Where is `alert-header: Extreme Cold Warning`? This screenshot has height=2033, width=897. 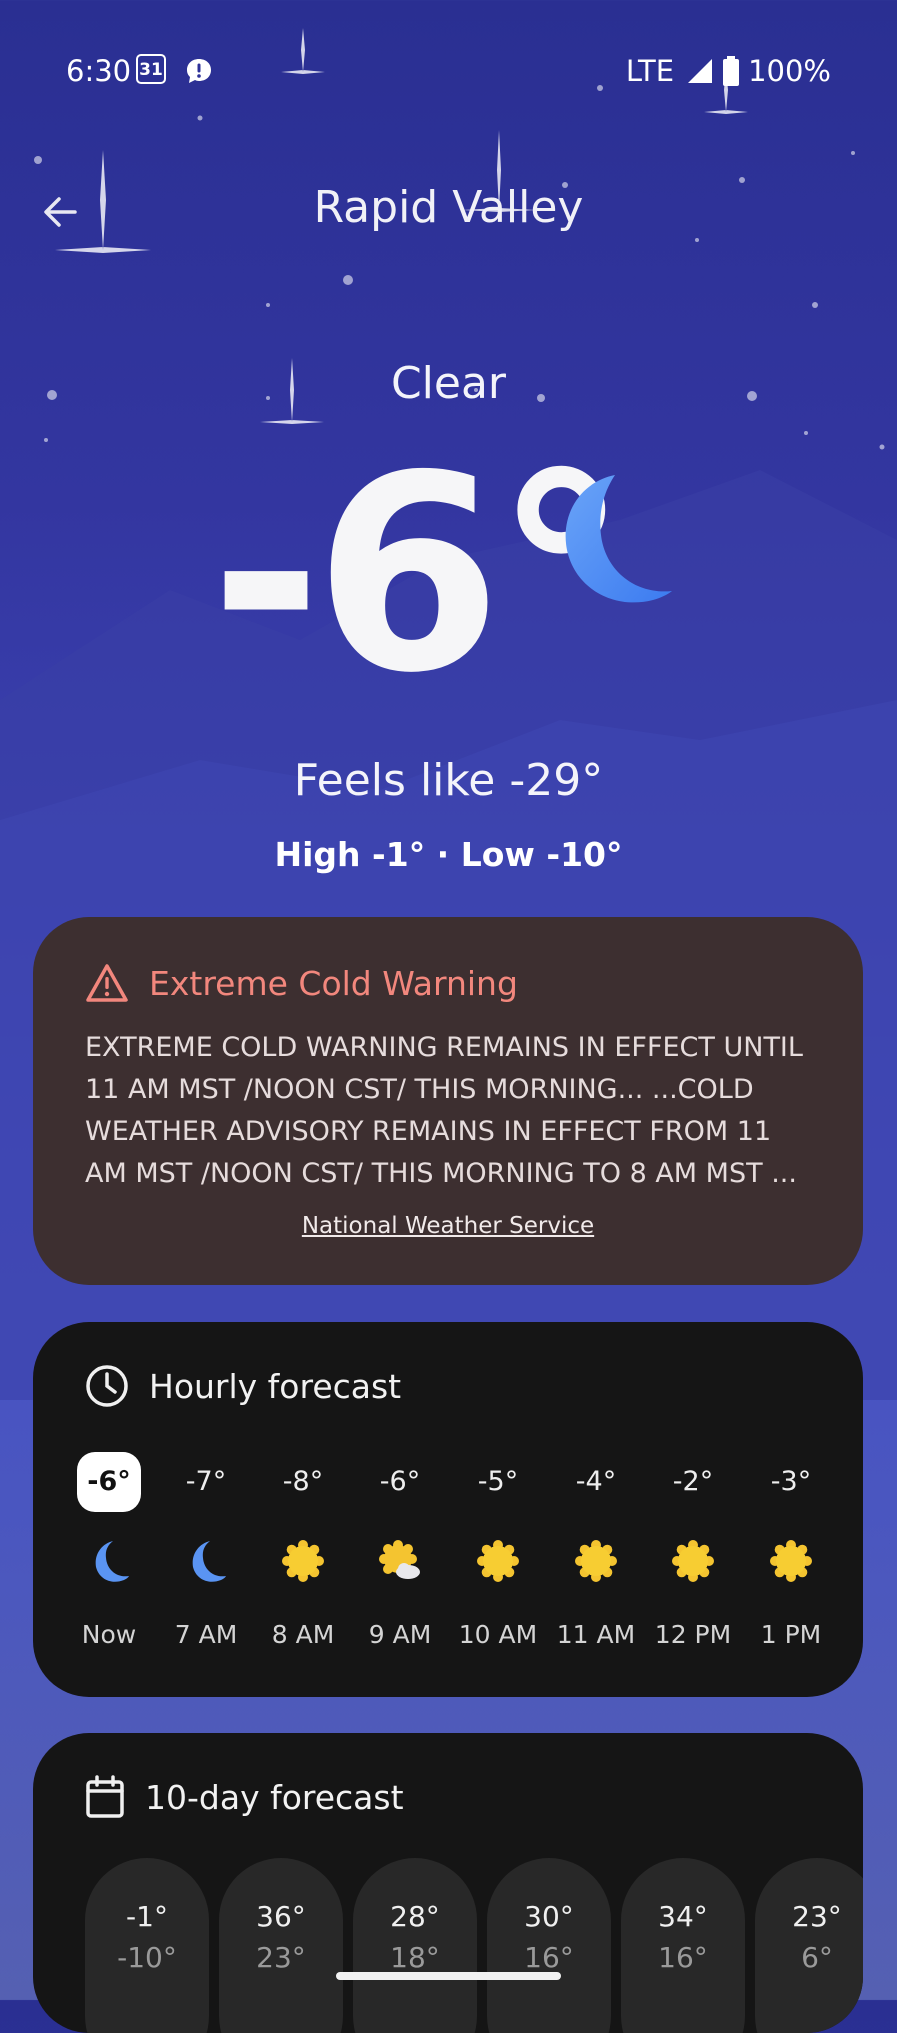
alert-header: Extreme Cold Warning is located at coordinates (448, 983).